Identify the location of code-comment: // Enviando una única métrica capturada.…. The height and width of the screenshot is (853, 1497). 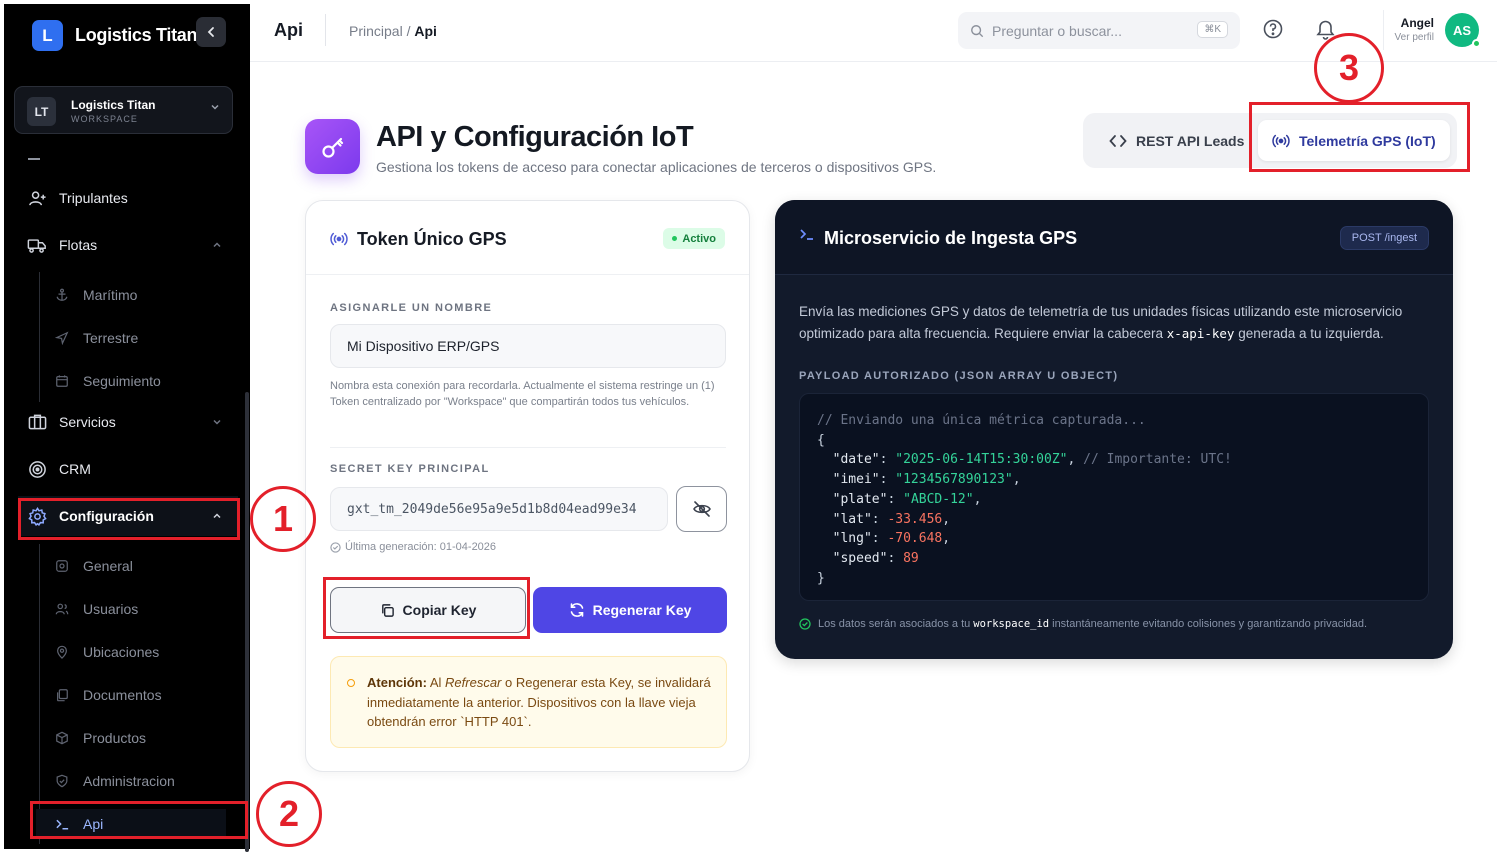
(981, 420).